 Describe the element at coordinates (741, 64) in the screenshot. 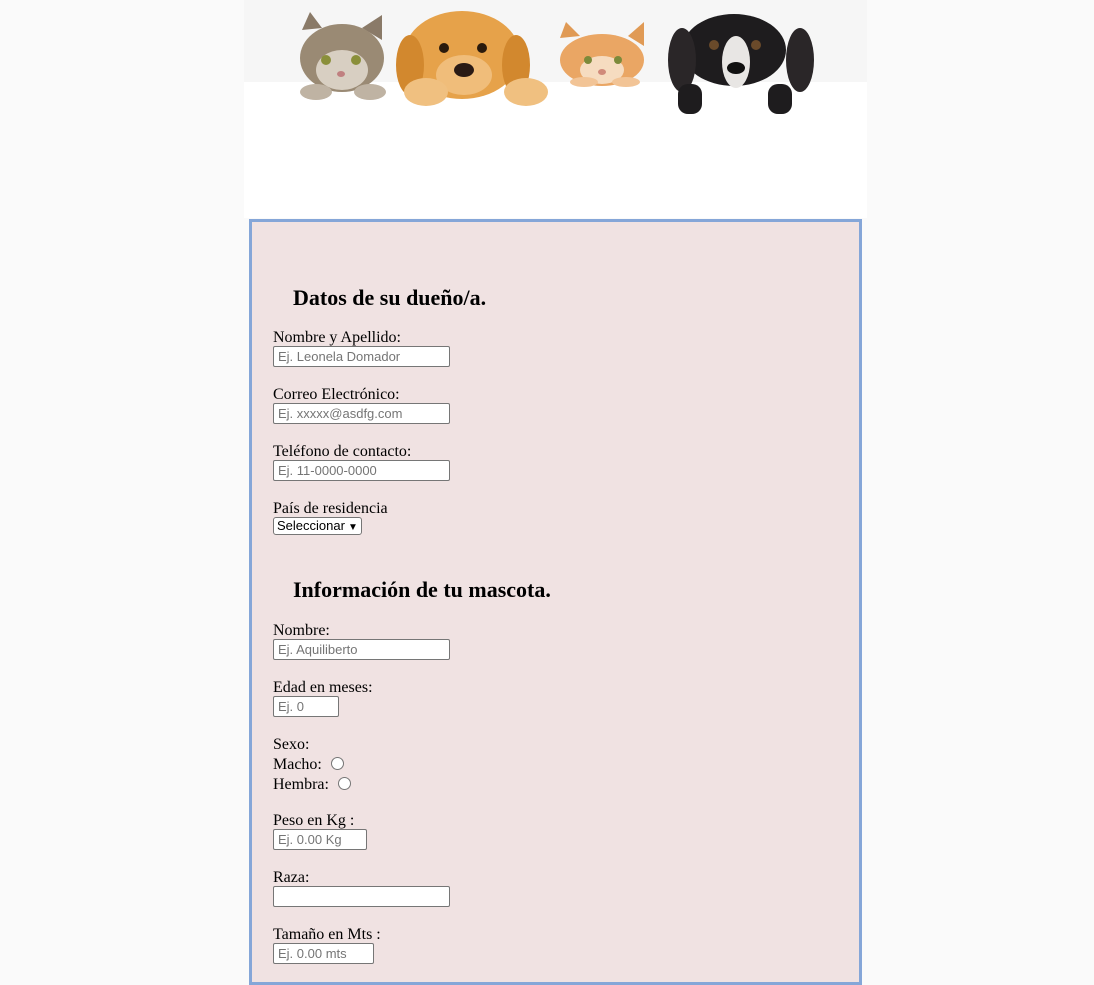

I see `black-white-dog-image` at that location.